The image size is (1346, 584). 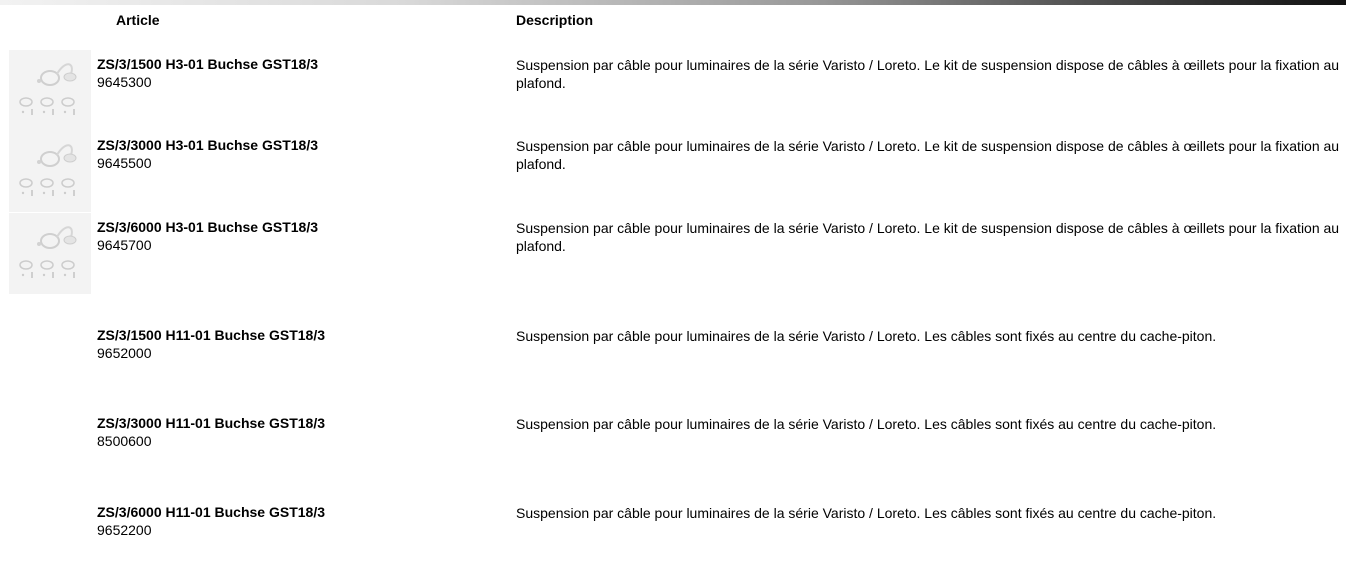 What do you see at coordinates (207, 64) in the screenshot?
I see `article-name: ZS/3/1500 H3-01 Buchse GST18/3` at bounding box center [207, 64].